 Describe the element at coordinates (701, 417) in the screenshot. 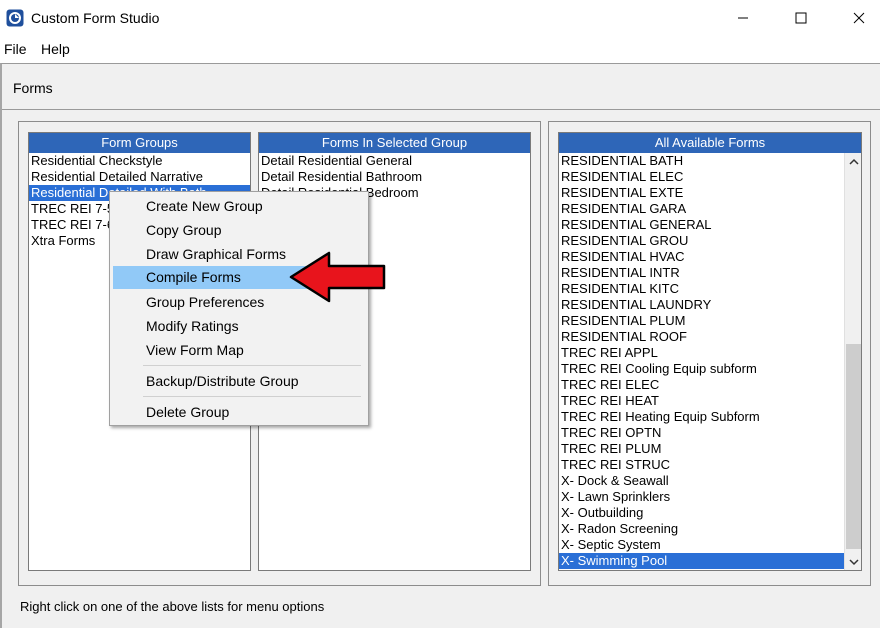

I see `available-form-item: TREC REI Heating Equip Subform` at that location.